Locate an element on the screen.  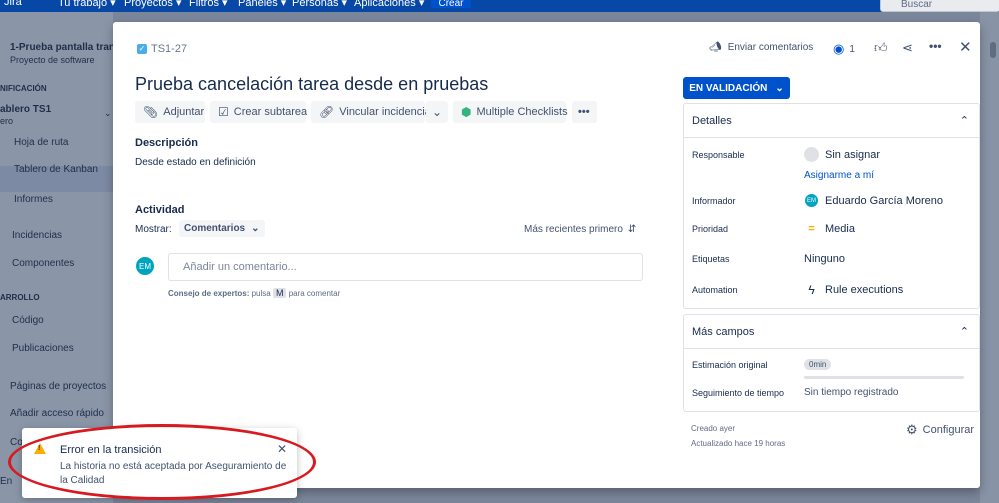
assignee-label: Responsable is located at coordinates (718, 154).